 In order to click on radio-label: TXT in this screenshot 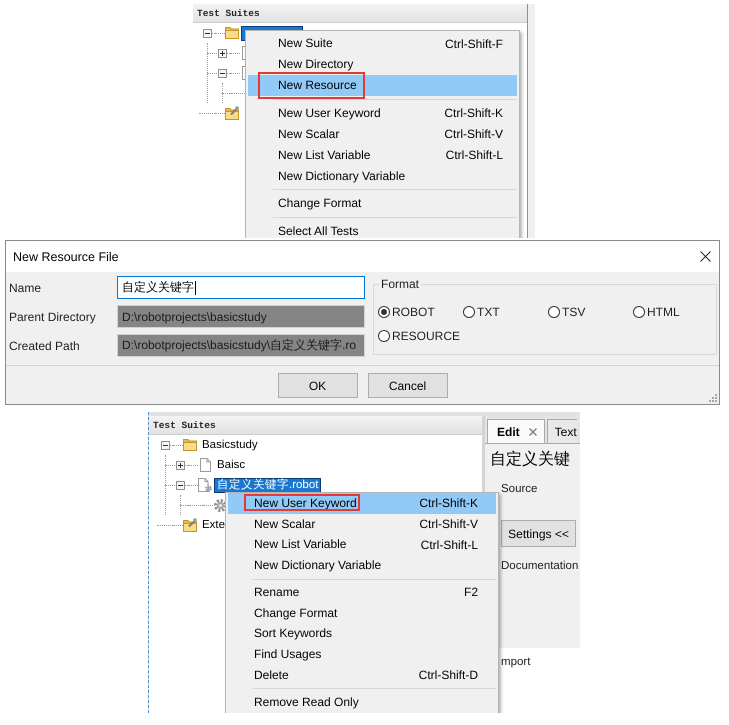, I will do `click(488, 312)`.